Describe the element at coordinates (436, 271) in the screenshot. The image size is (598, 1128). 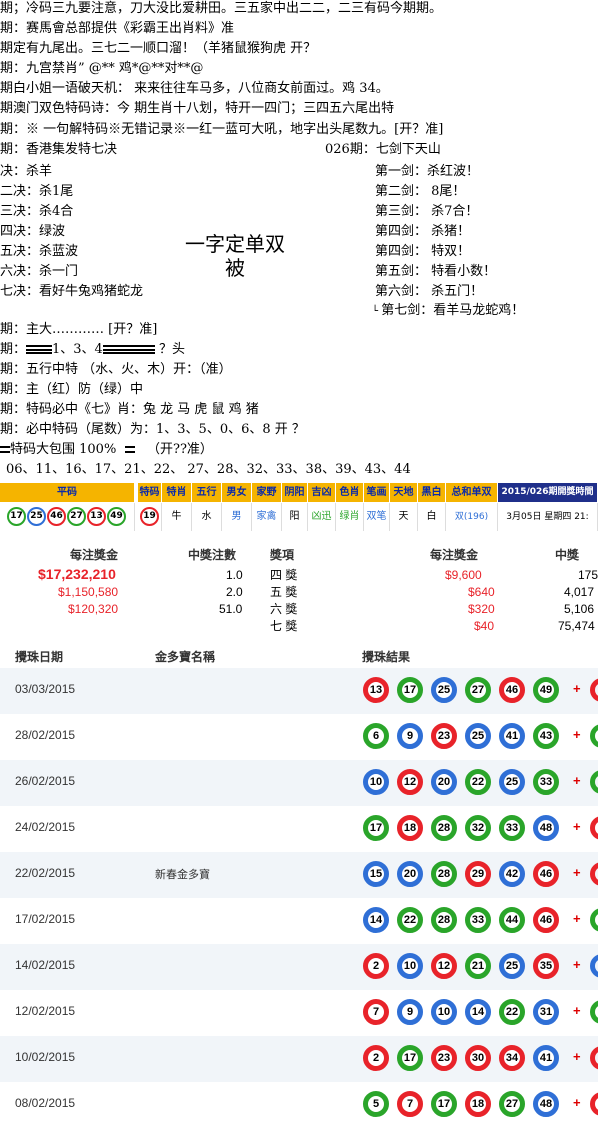
I see `jue-right-6: 第五剑： 特看小数！` at that location.